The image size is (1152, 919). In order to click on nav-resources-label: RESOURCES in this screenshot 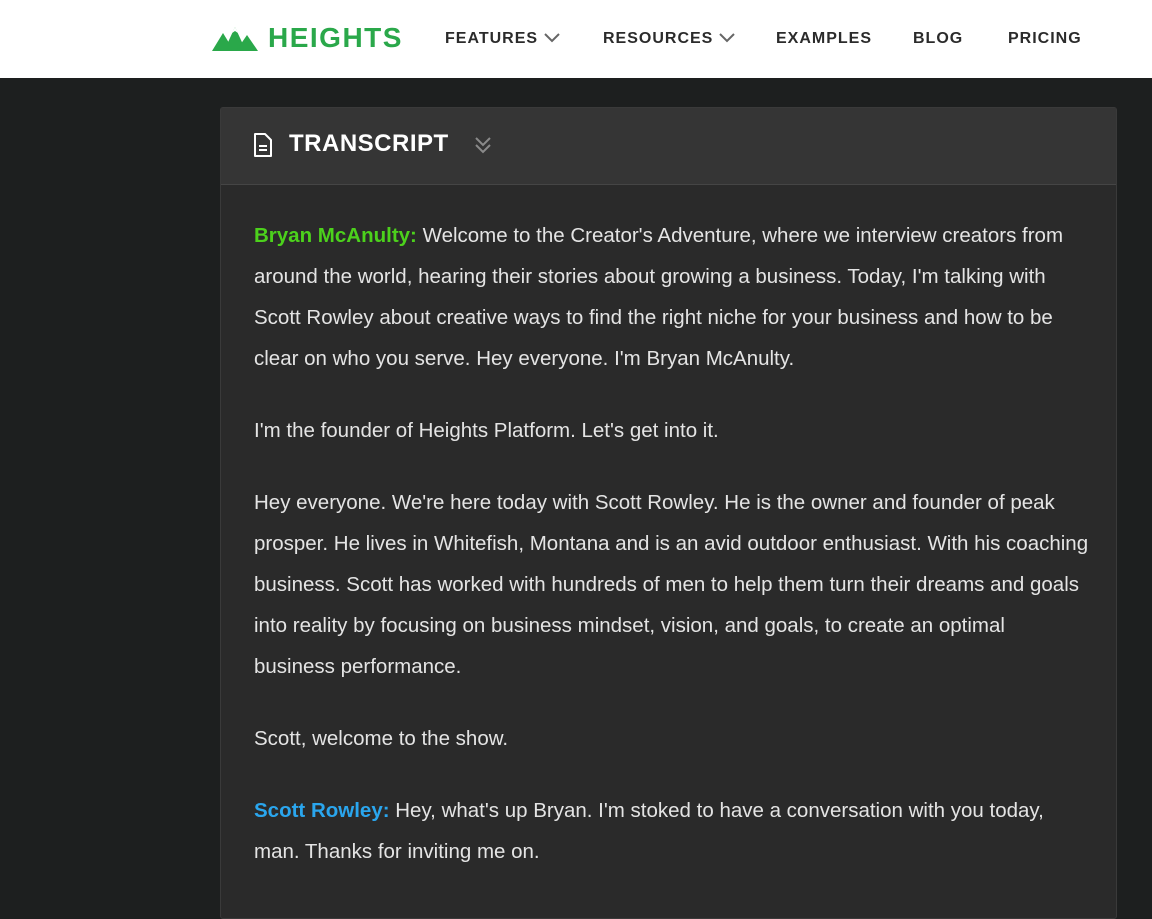, I will do `click(658, 38)`.